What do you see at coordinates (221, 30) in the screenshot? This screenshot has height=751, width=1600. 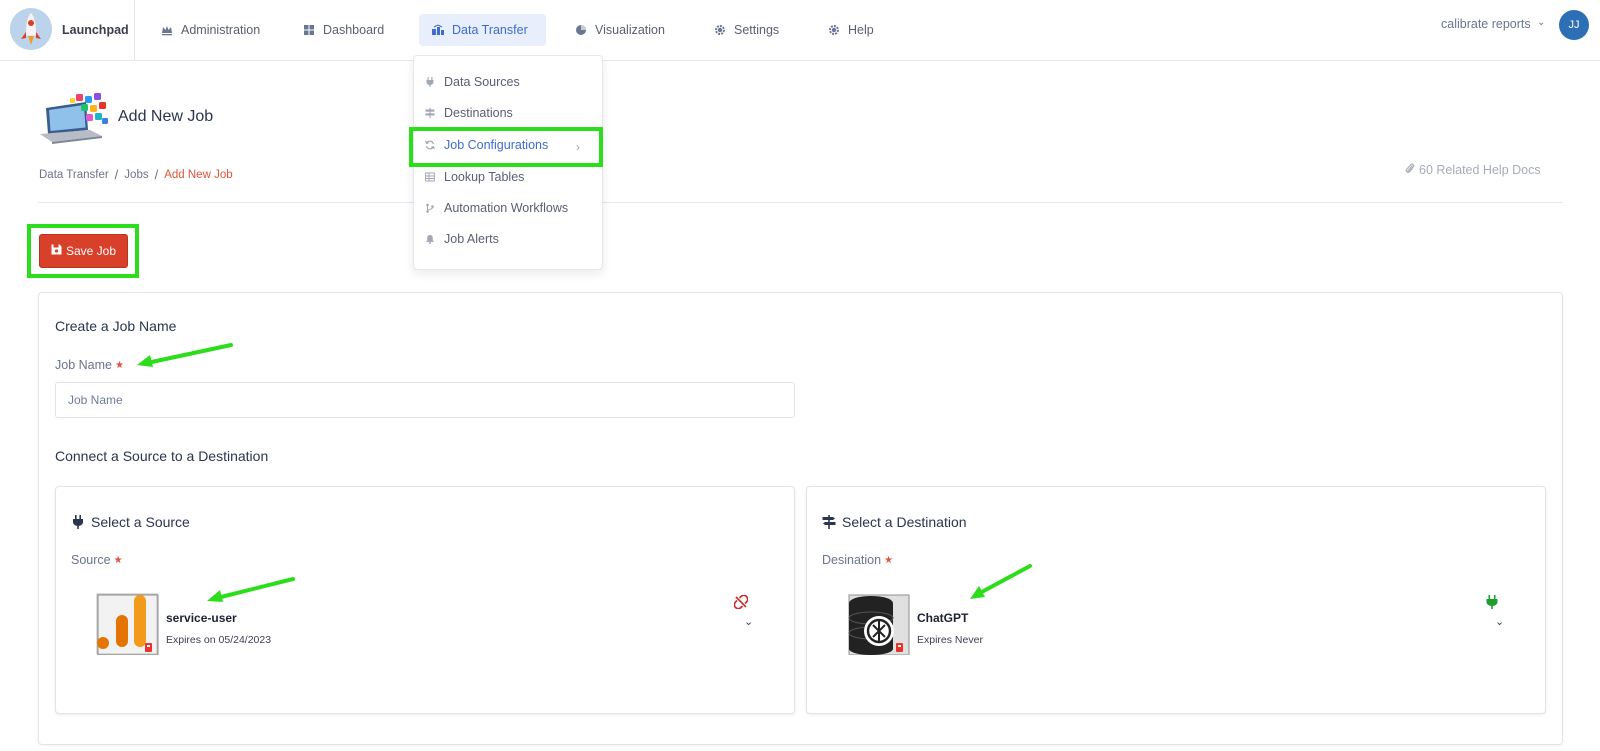 I see `nav-item-label: Administration` at bounding box center [221, 30].